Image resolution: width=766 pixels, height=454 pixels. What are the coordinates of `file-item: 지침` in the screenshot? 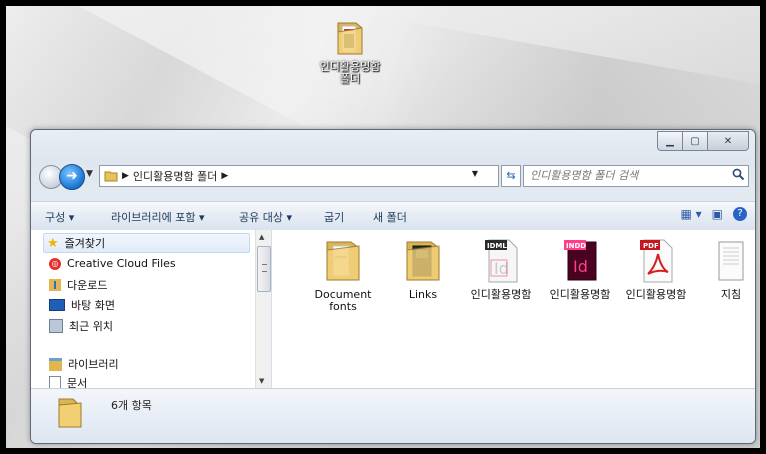 It's located at (725, 268).